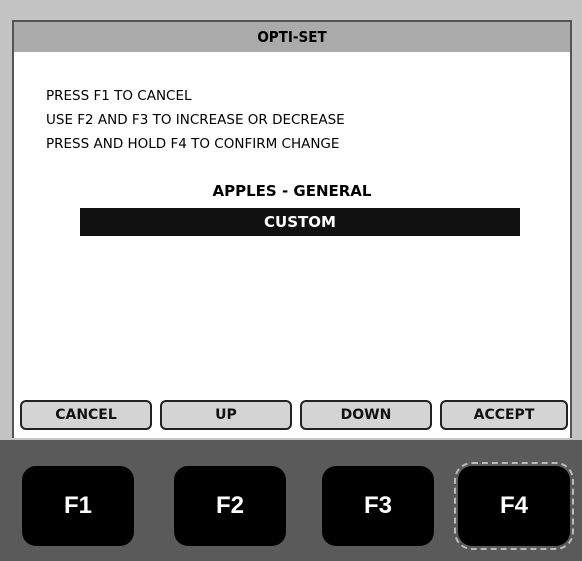 This screenshot has width=582, height=561. What do you see at coordinates (292, 191) in the screenshot?
I see `product-label: APPLES - GENERAL` at bounding box center [292, 191].